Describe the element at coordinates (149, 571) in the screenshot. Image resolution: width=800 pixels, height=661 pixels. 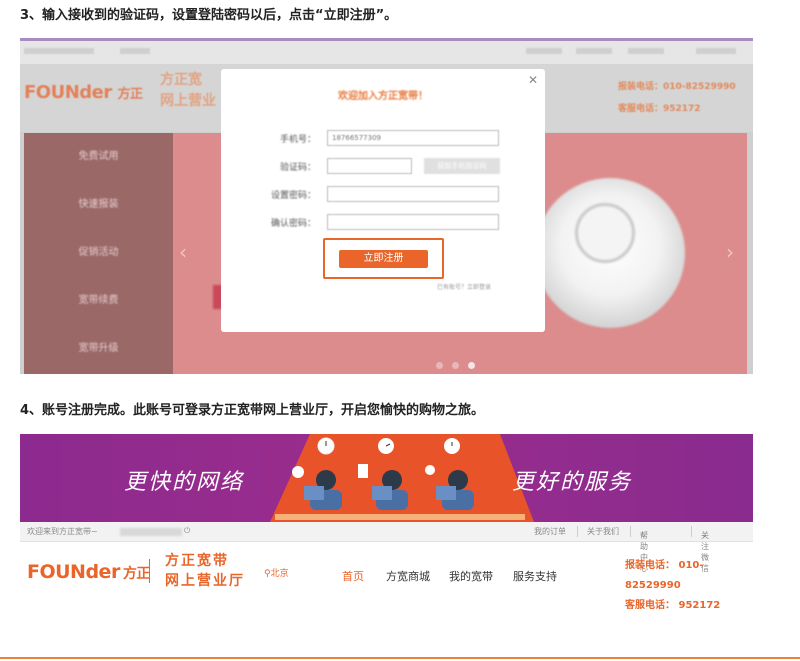
I see `logo-divider` at that location.